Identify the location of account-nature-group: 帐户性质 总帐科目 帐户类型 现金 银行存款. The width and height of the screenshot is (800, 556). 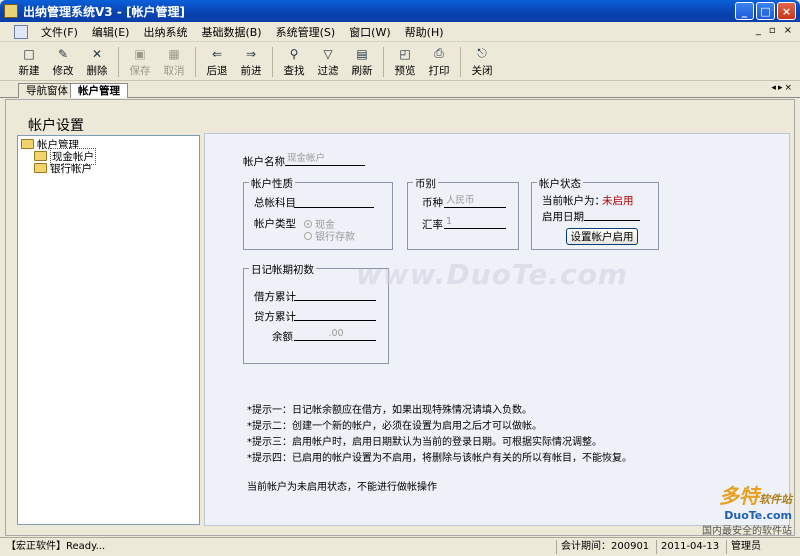
(318, 213).